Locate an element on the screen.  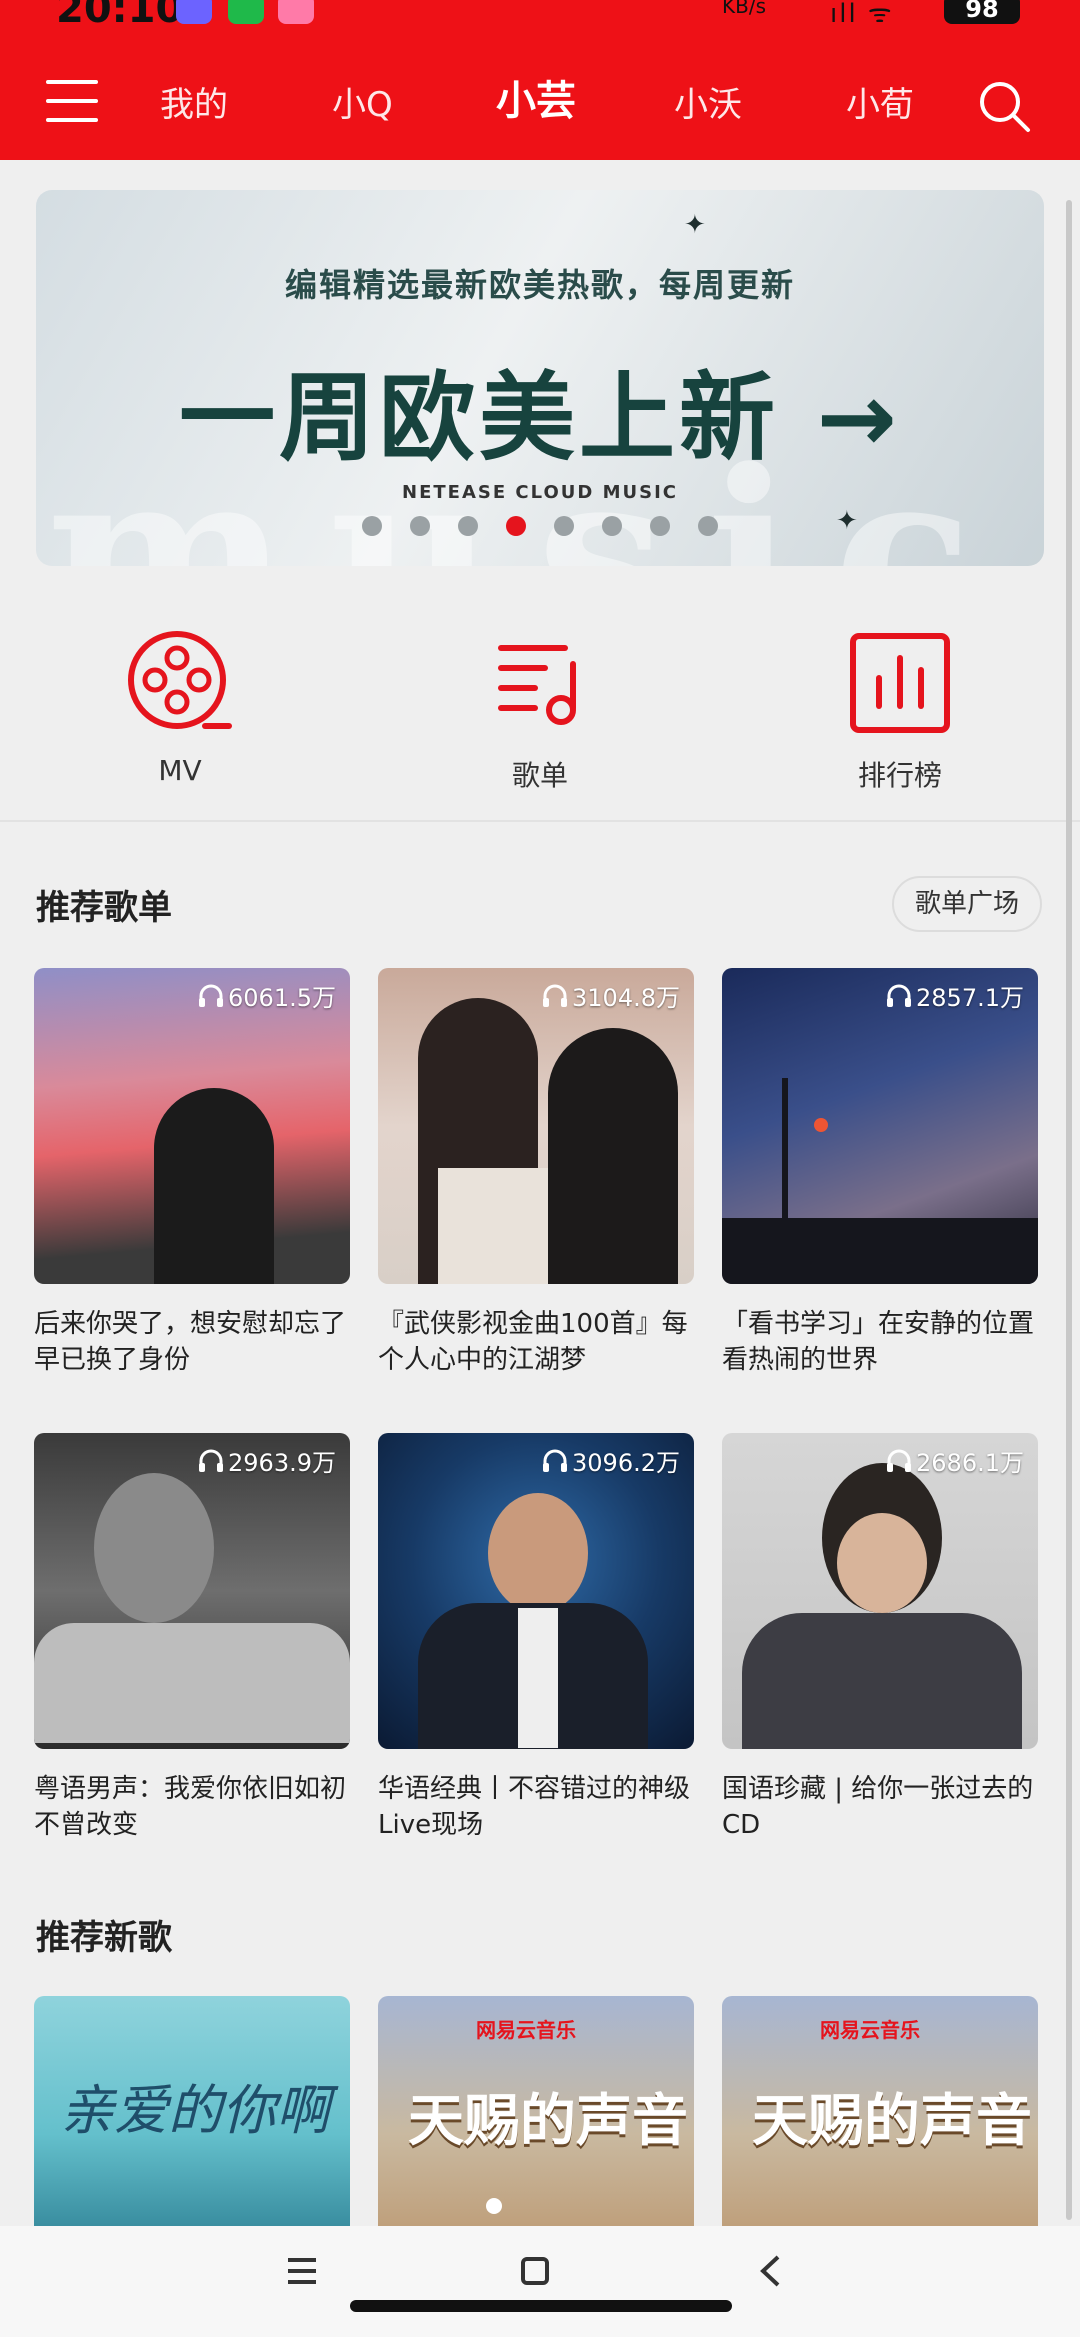
playlist-icon is located at coordinates (537, 685).